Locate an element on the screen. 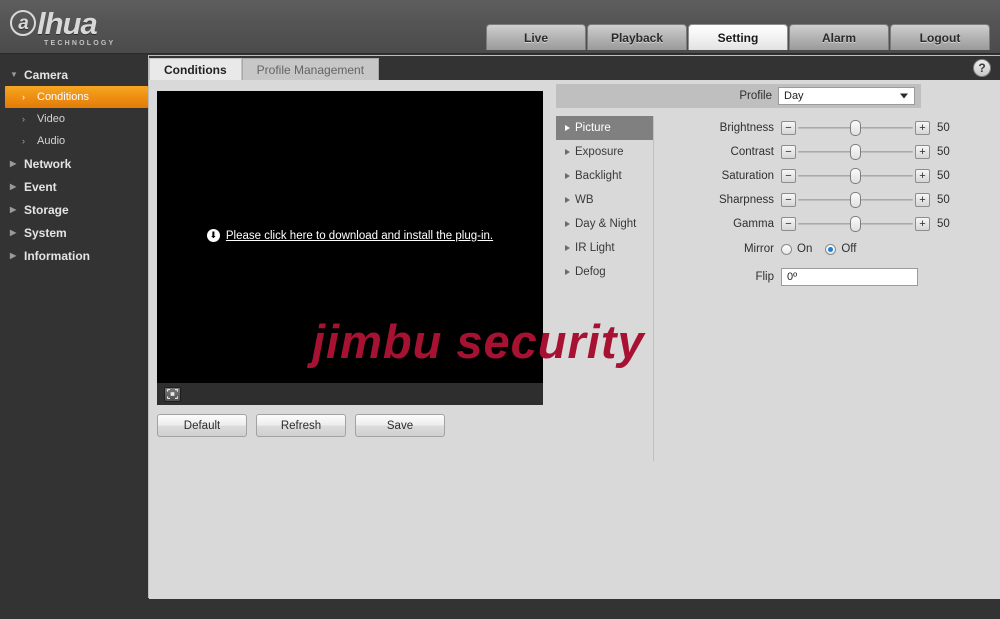 The height and width of the screenshot is (619, 1000). gamma-value: 50 is located at coordinates (943, 224).